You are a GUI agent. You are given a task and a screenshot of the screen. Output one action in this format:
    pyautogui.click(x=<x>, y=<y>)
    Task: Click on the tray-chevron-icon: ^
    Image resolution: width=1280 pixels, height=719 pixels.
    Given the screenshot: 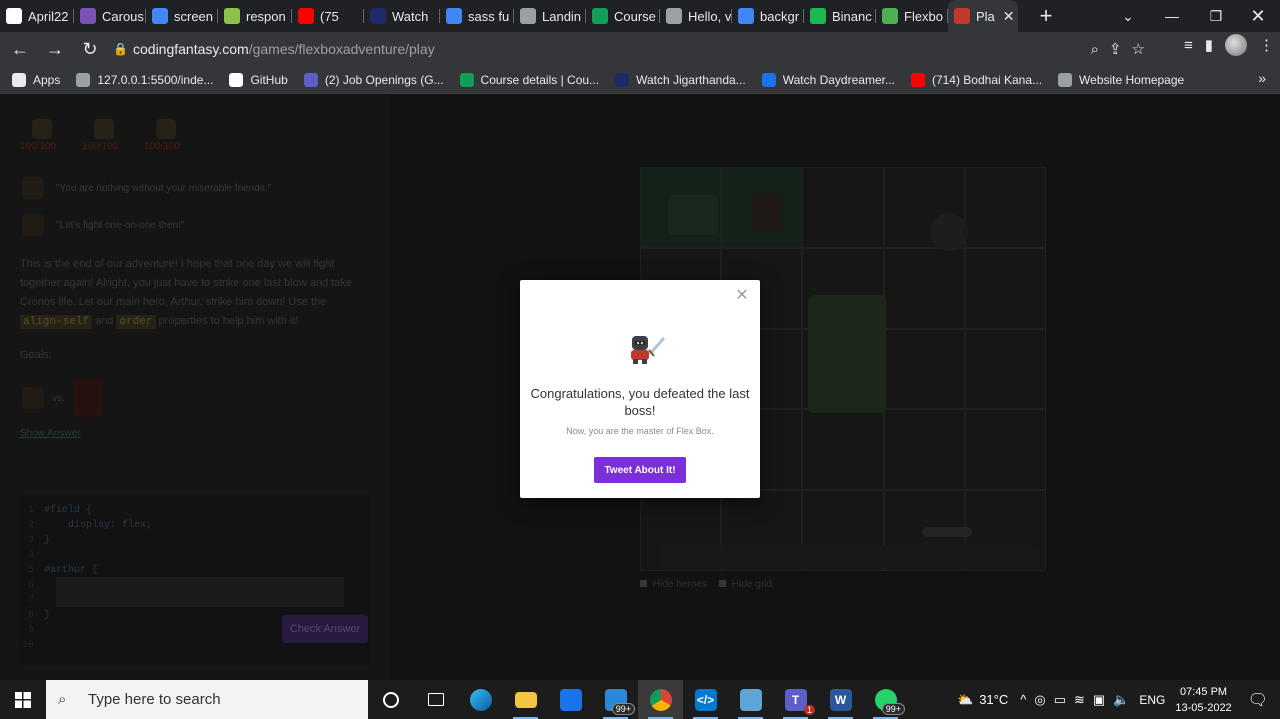 What is the action you would take?
    pyautogui.click(x=1023, y=699)
    